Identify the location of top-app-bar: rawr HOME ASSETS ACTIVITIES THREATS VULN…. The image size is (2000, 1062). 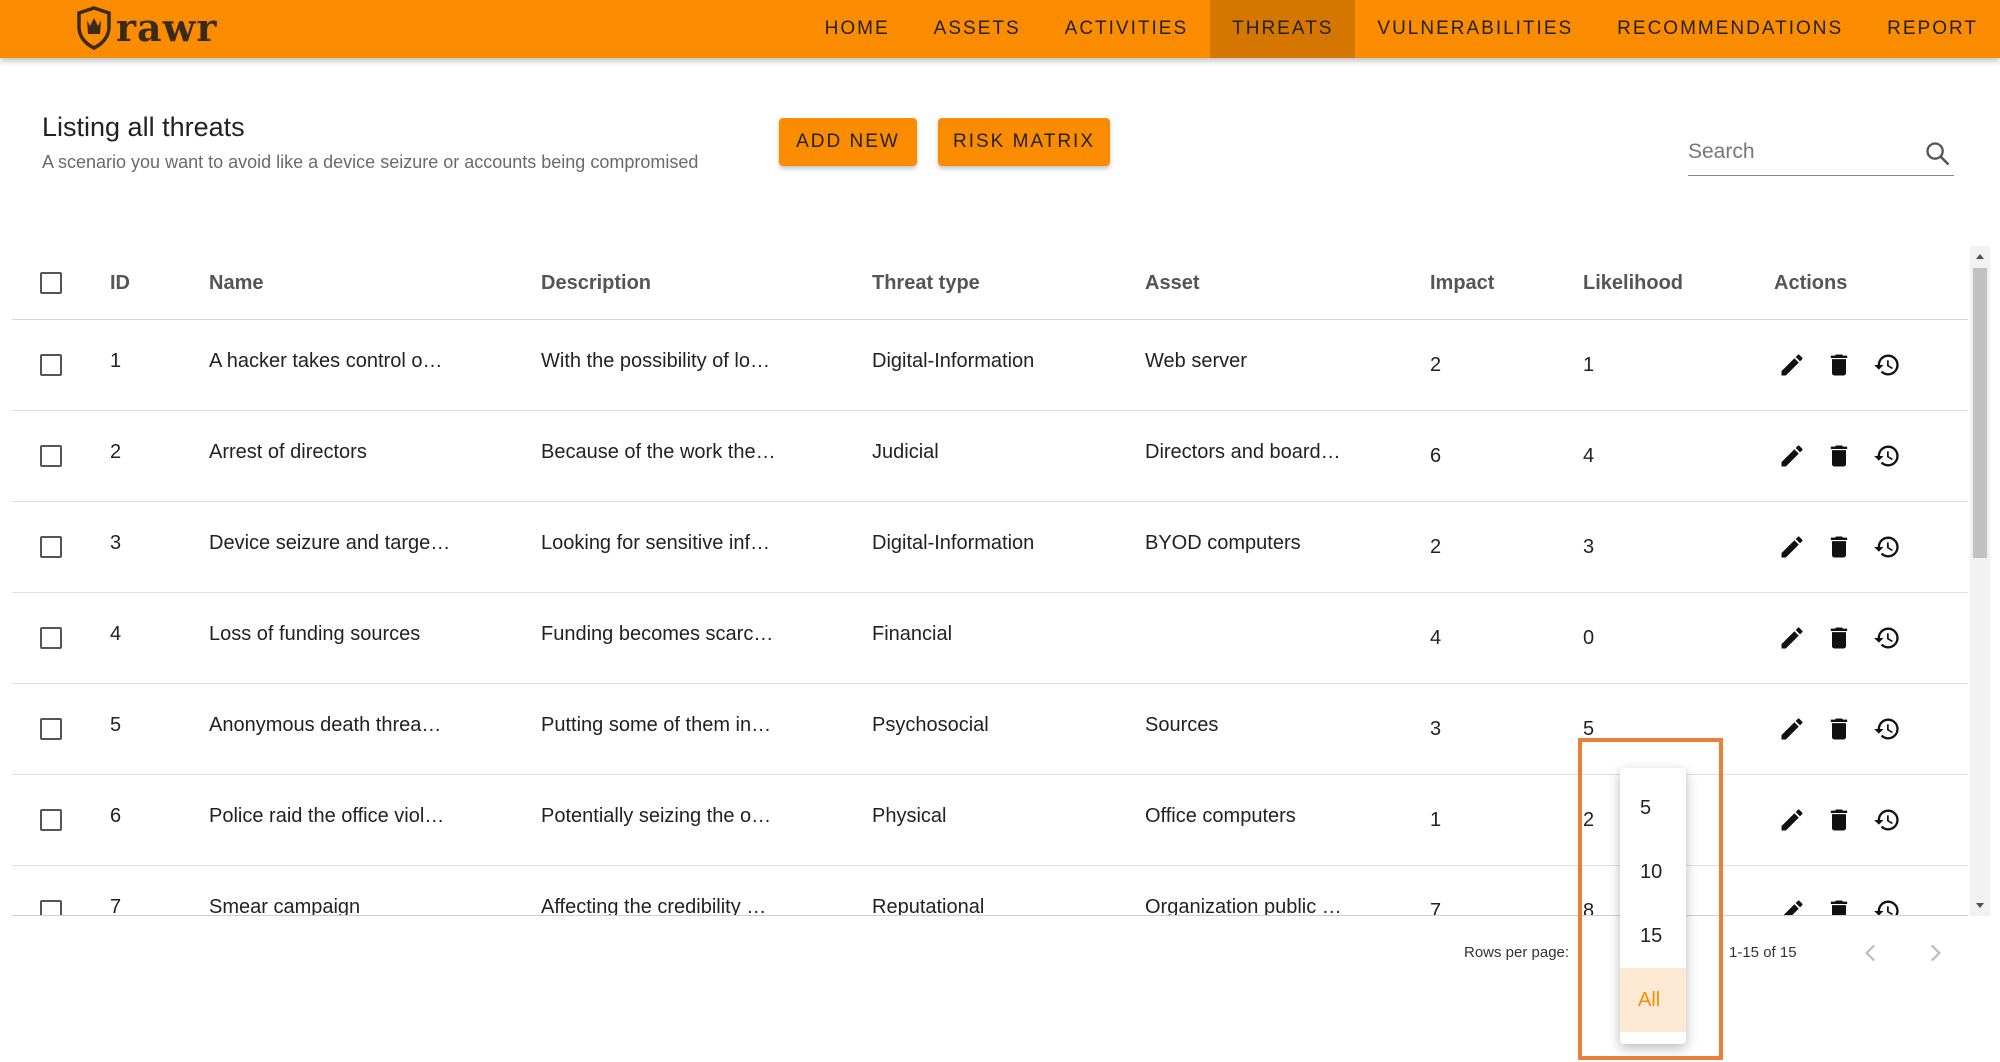
(1000, 29).